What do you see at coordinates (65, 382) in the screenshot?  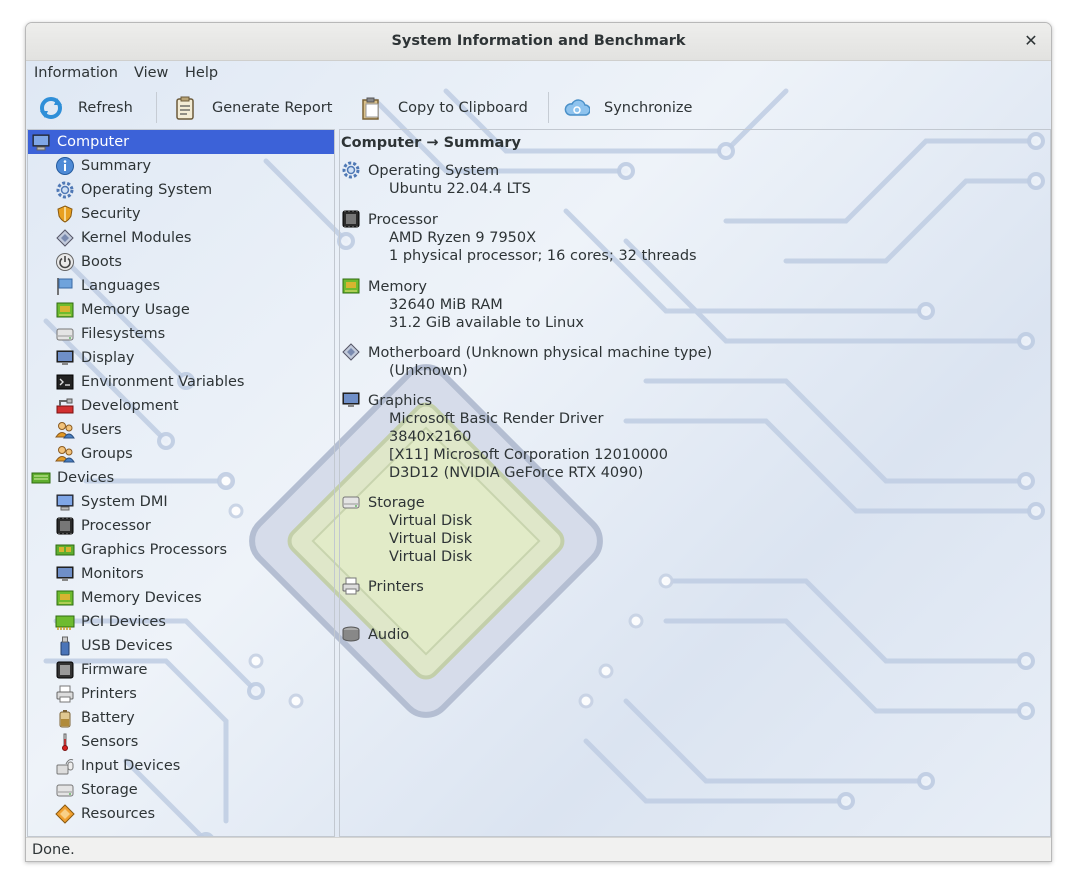 I see `terminal-icon` at bounding box center [65, 382].